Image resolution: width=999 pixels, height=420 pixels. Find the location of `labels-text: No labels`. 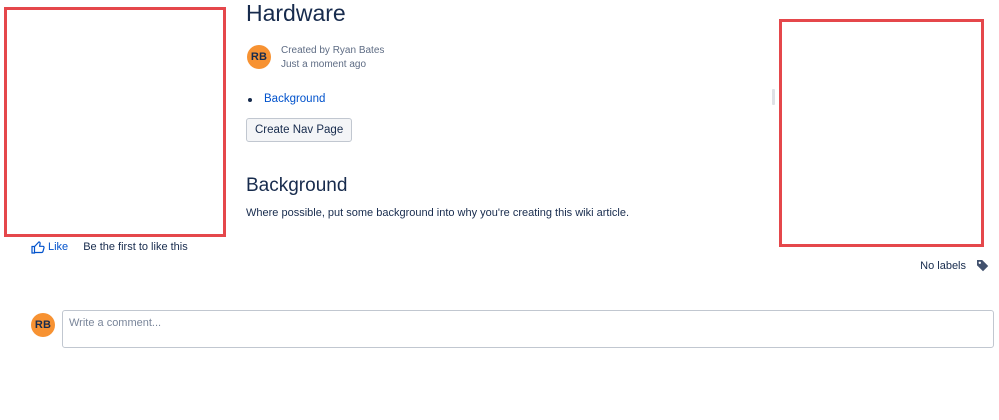

labels-text: No labels is located at coordinates (943, 265).